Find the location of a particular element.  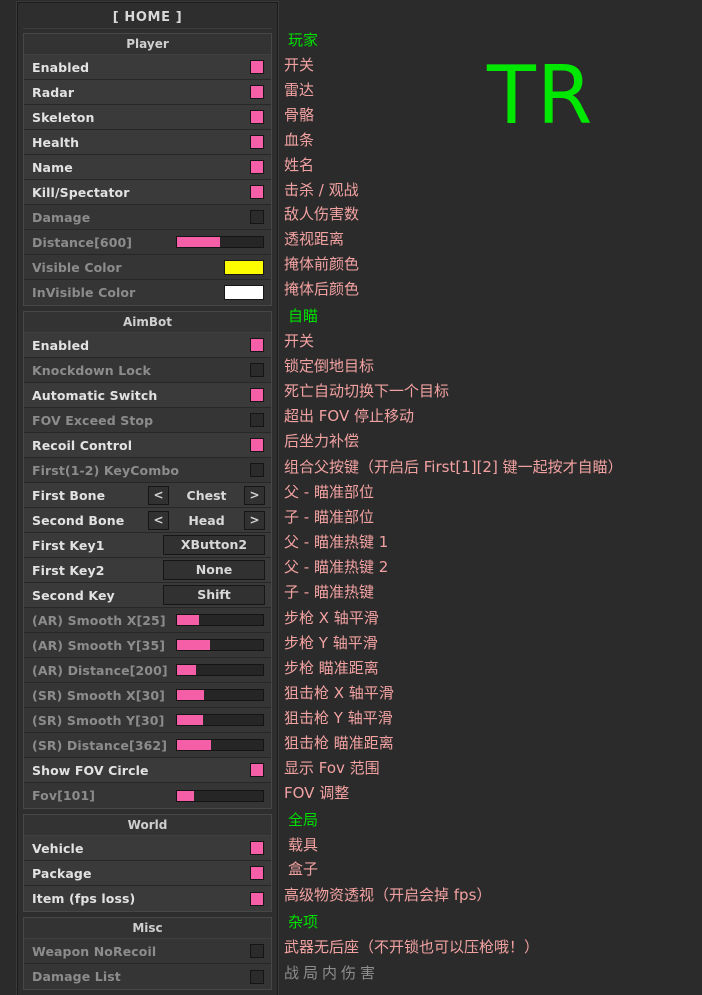

checkbox-damage-list is located at coordinates (257, 976).